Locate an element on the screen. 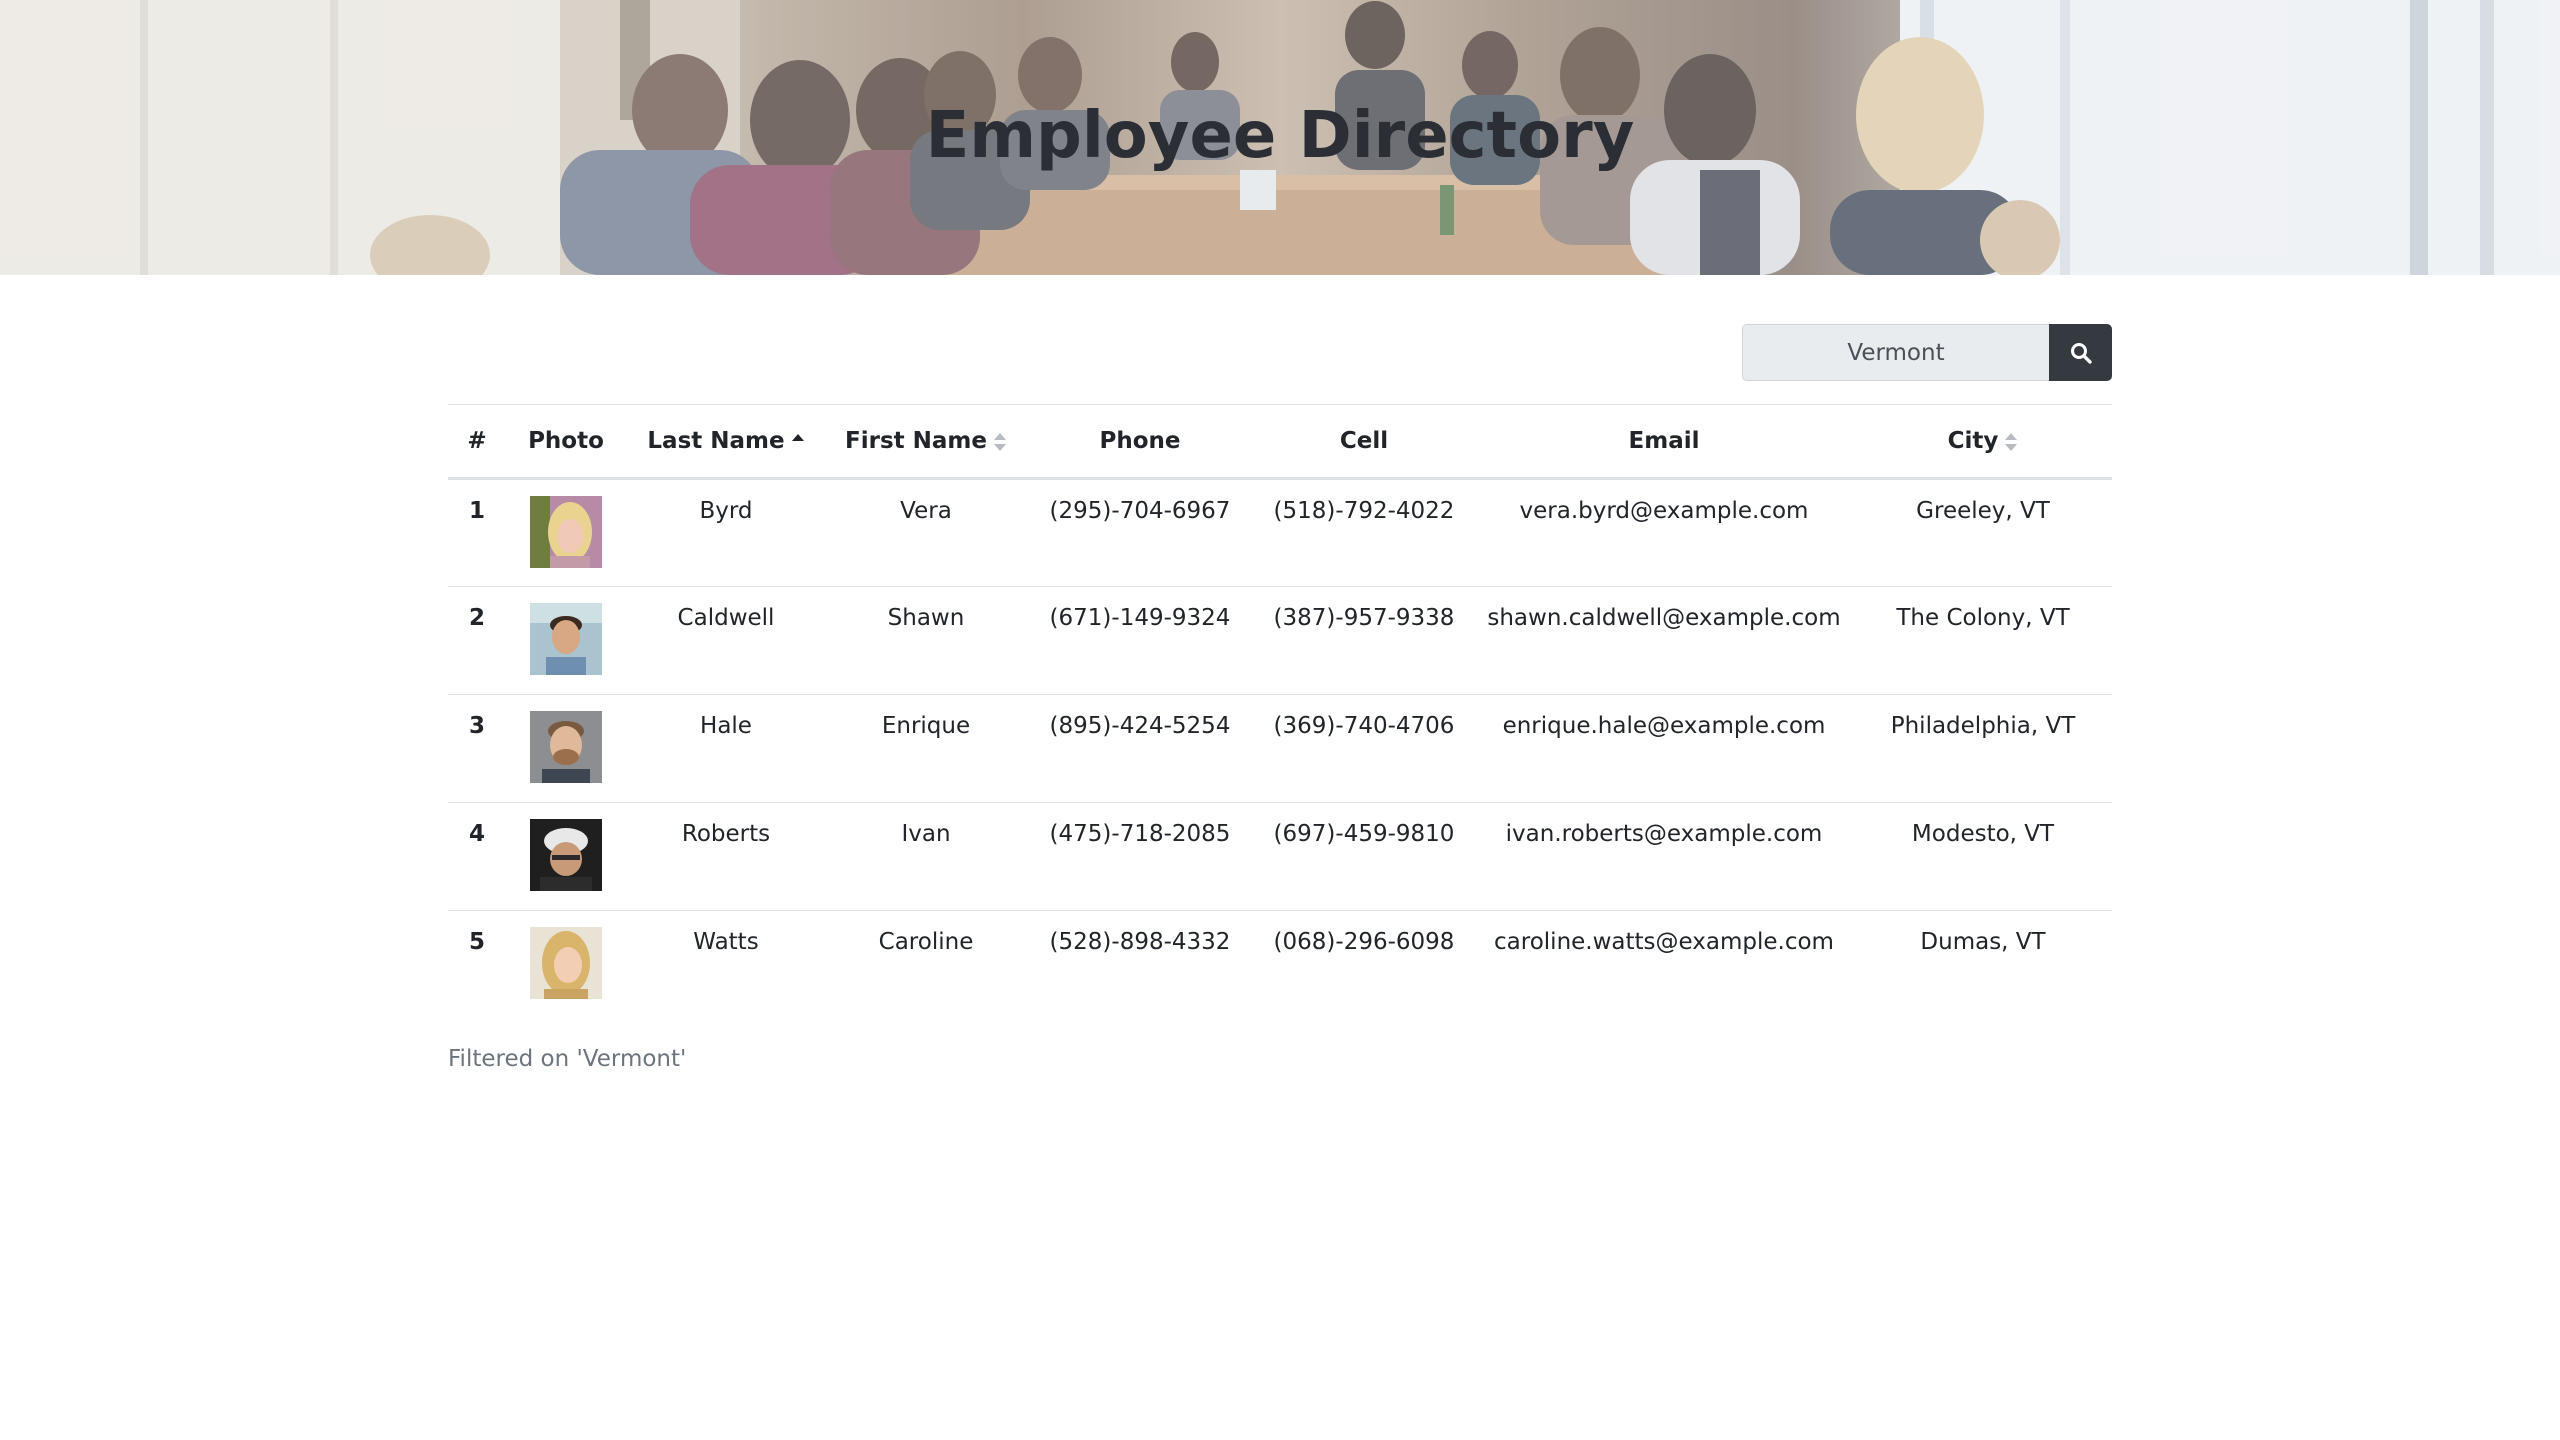 The width and height of the screenshot is (2560, 1440). email-cell: shawn.caldwell@example.com is located at coordinates (1664, 640).